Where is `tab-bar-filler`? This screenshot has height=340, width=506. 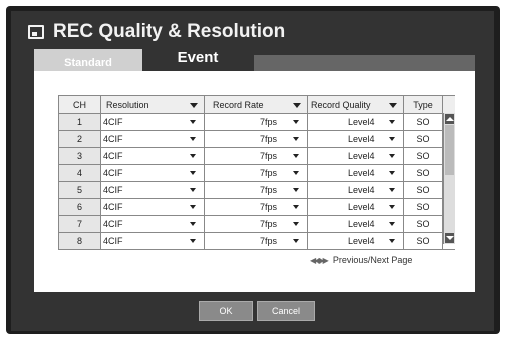 tab-bar-filler is located at coordinates (364, 63).